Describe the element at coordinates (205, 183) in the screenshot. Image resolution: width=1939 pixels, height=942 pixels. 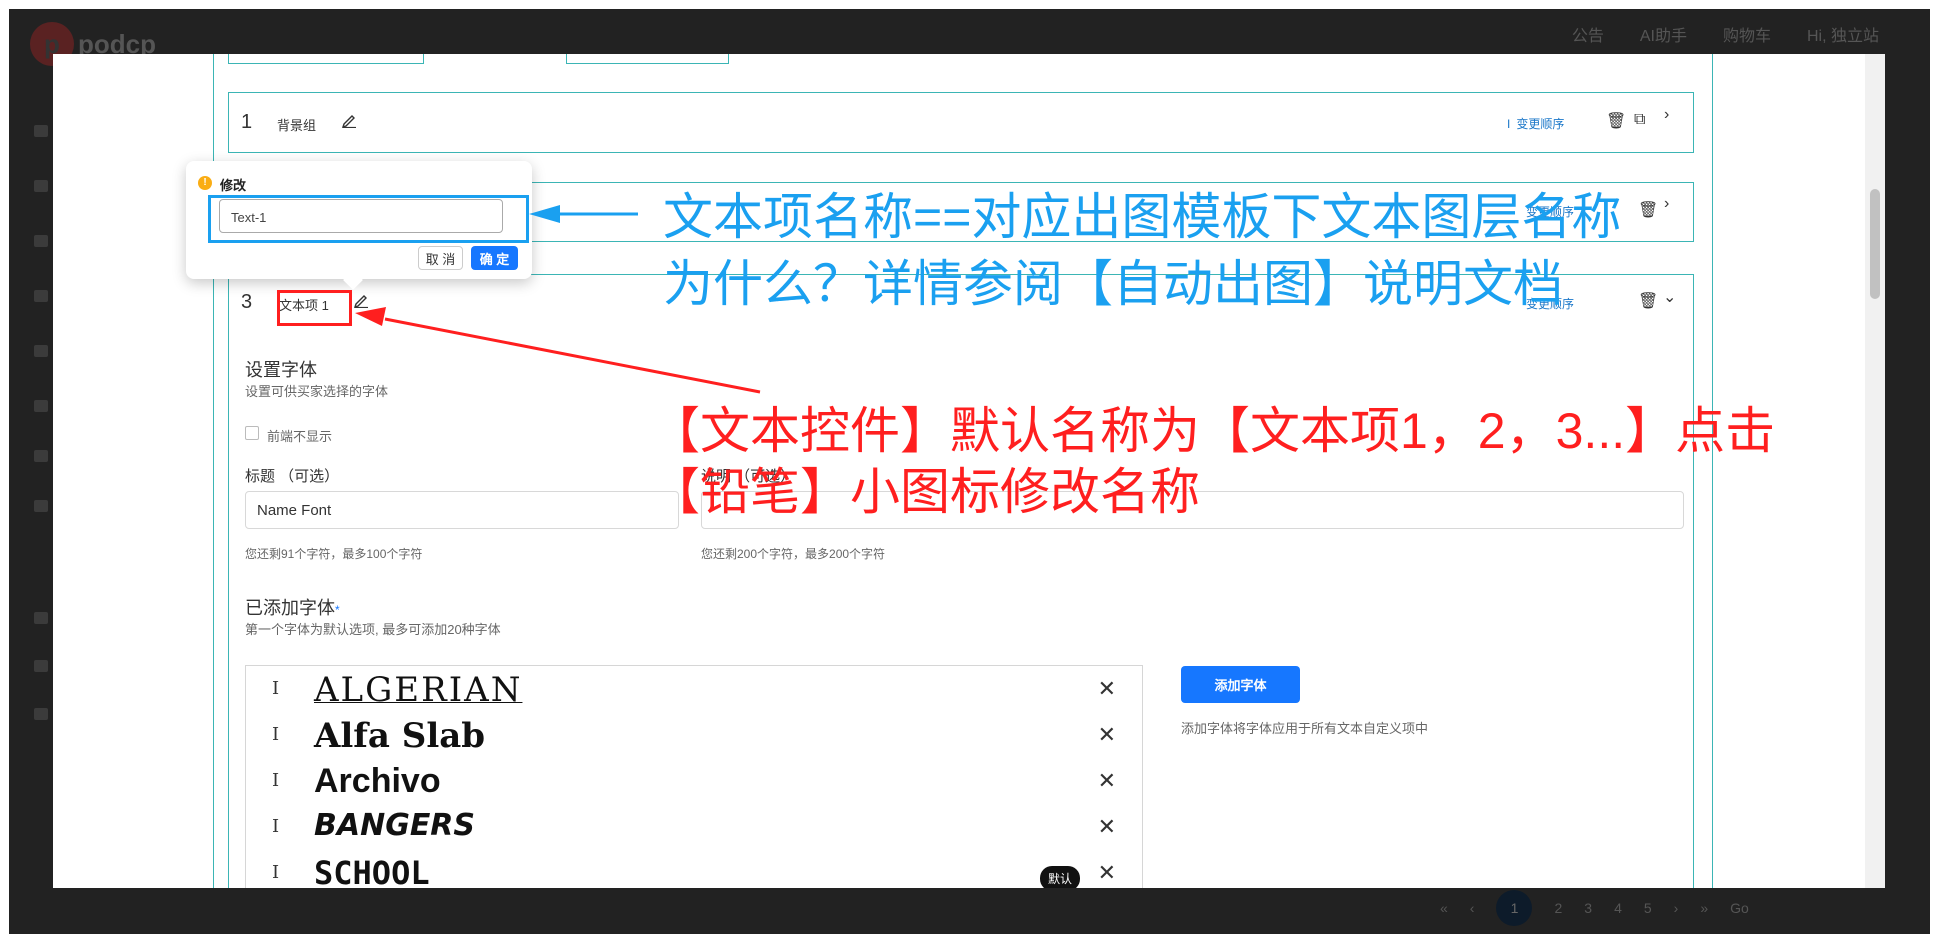
I see `warning-icon: !` at that location.